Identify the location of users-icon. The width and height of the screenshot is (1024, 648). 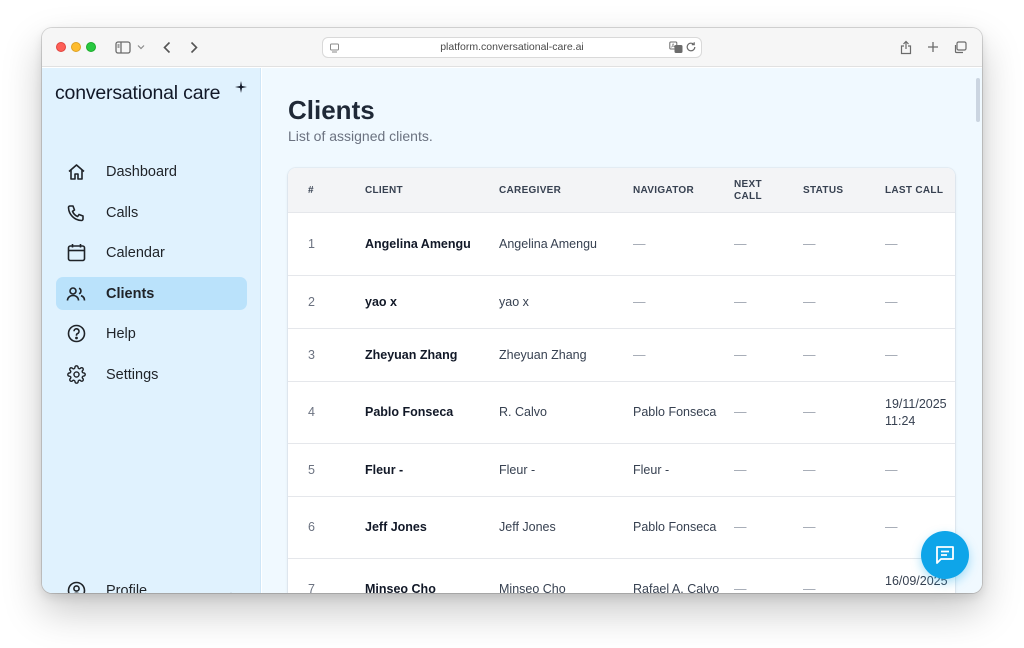
(76, 294).